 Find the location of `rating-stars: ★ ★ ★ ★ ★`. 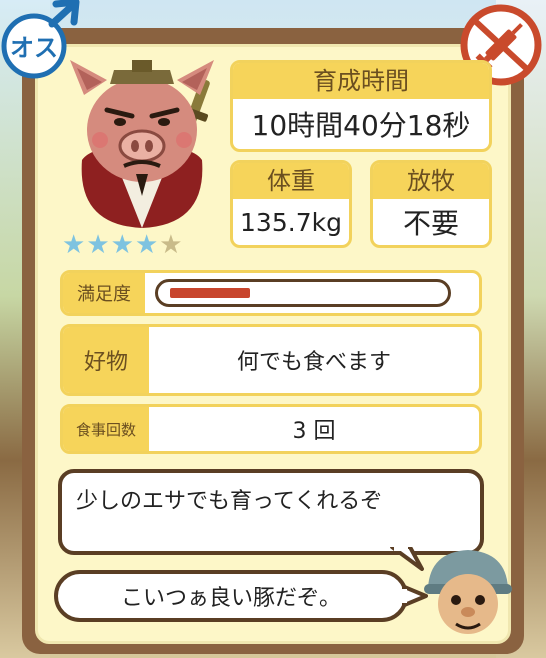

rating-stars: ★ ★ ★ ★ ★ is located at coordinates (122, 245).